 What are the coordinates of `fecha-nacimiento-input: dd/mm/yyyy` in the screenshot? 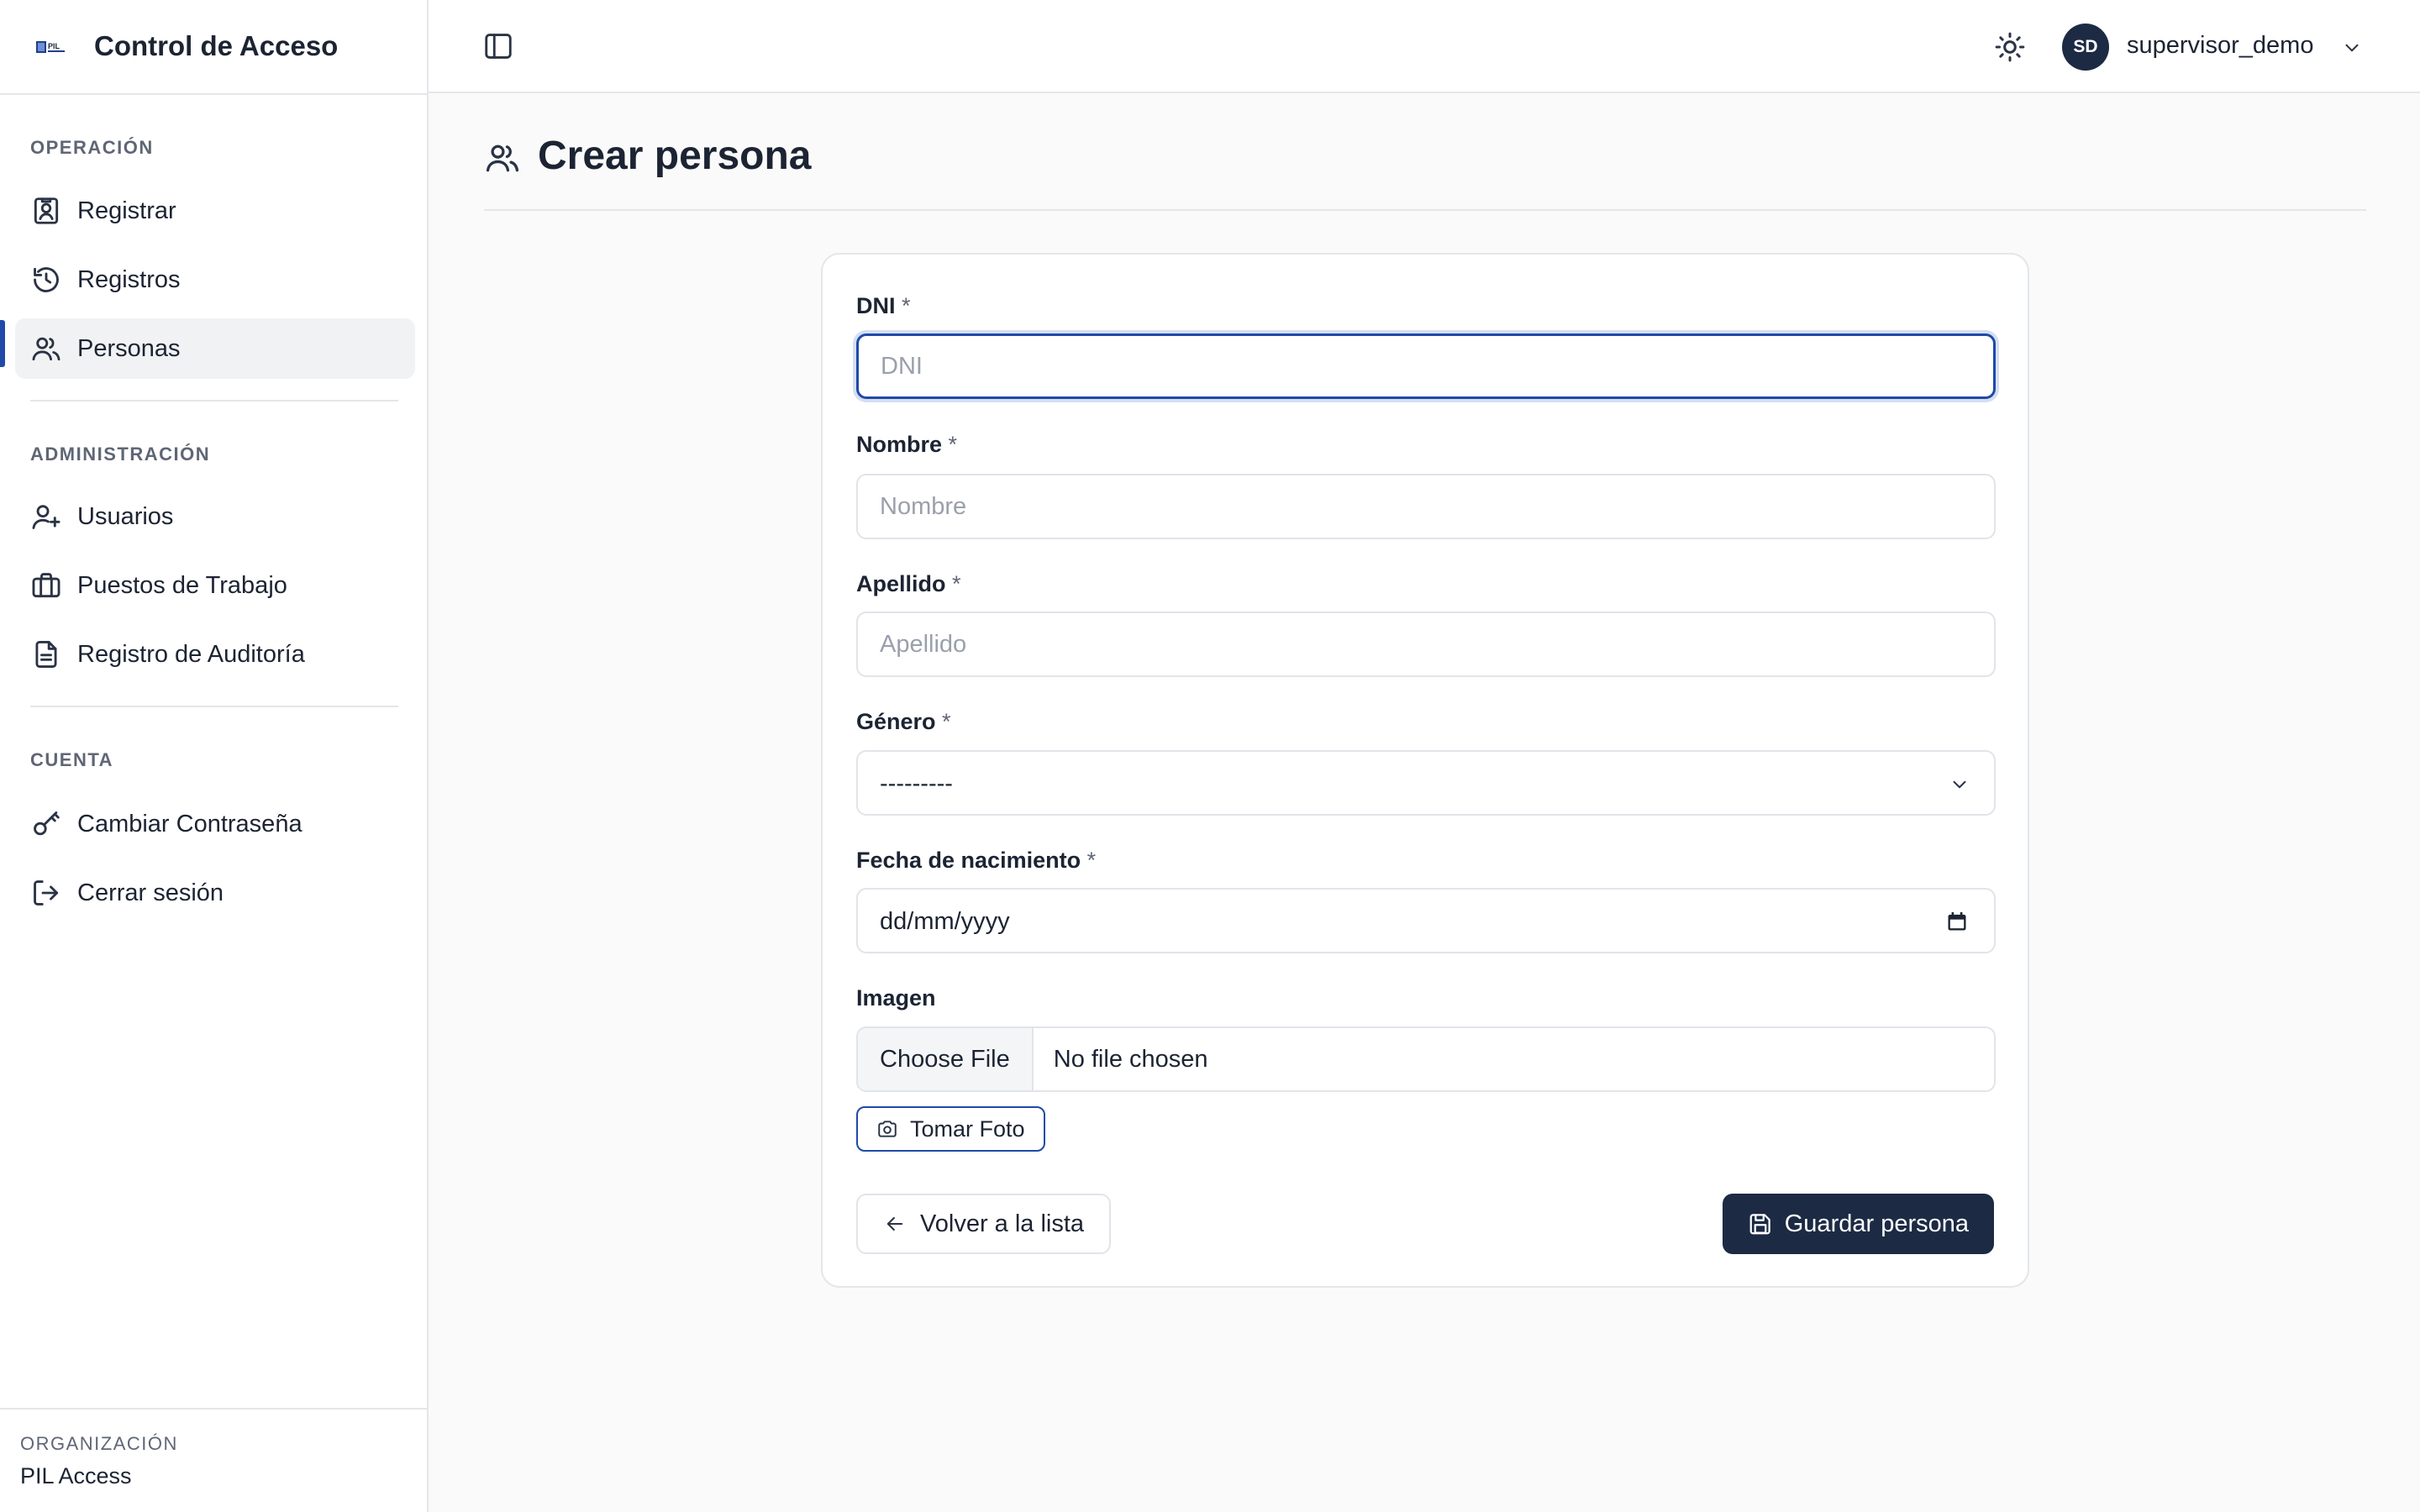 It's located at (1426, 920).